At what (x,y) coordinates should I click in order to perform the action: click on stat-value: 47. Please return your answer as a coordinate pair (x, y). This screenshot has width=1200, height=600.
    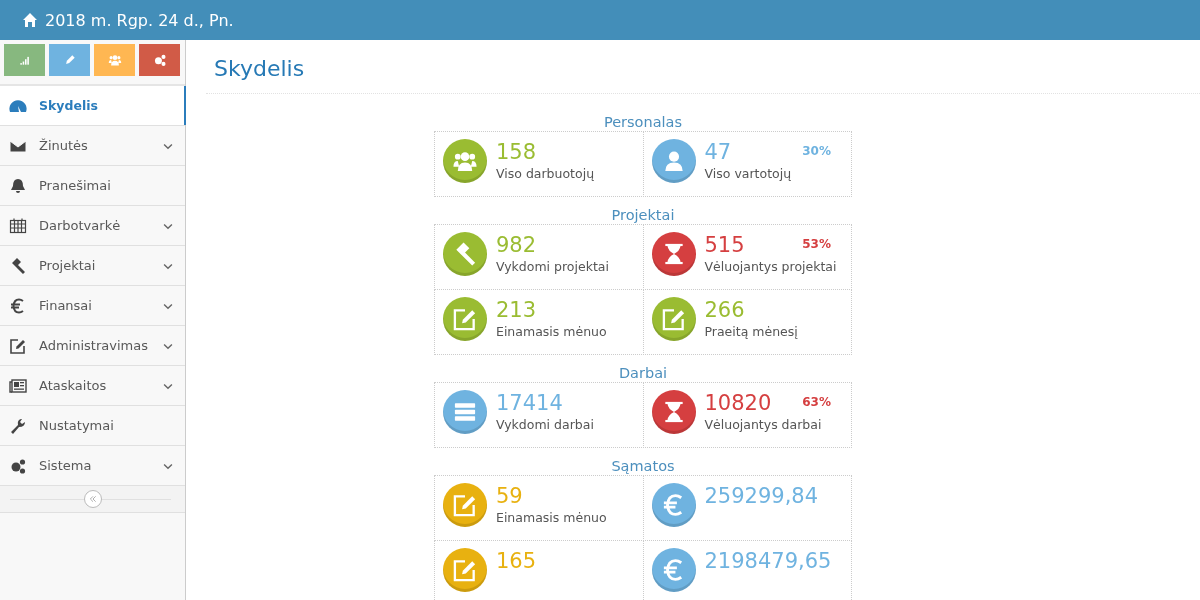
    Looking at the image, I should click on (718, 152).